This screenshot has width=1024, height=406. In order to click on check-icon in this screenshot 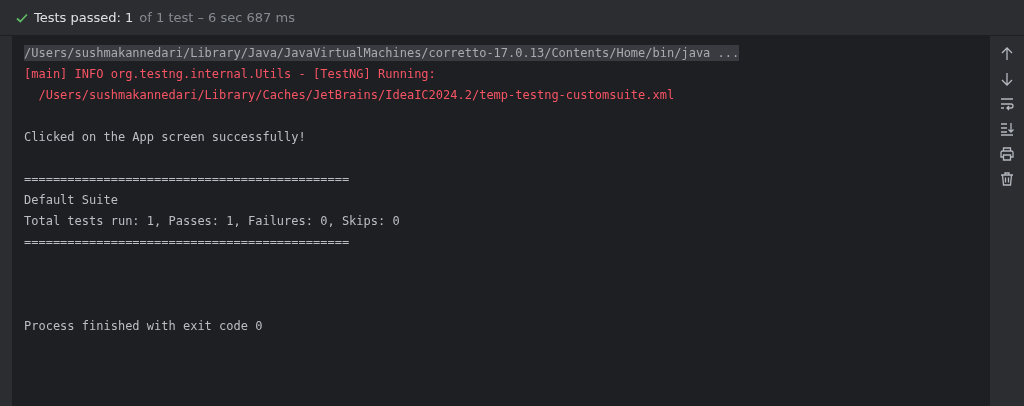, I will do `click(22, 17)`.